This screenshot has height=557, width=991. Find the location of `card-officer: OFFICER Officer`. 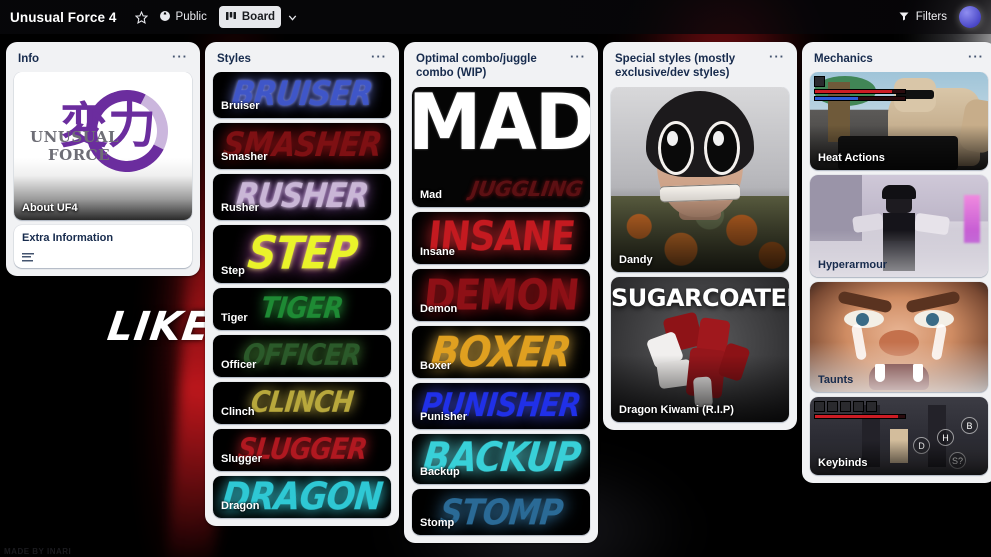

card-officer: OFFICER Officer is located at coordinates (302, 356).